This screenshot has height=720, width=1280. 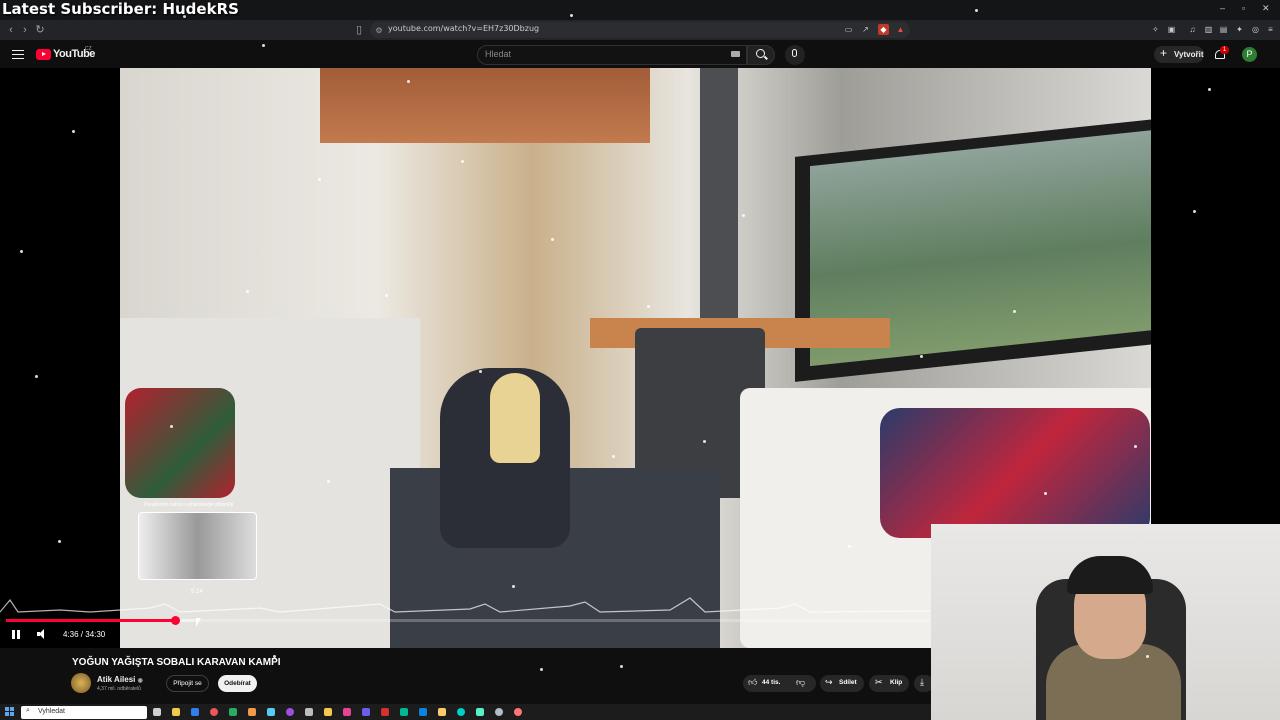 I want to click on shield-extension-icon: ◆, so click(x=883, y=29).